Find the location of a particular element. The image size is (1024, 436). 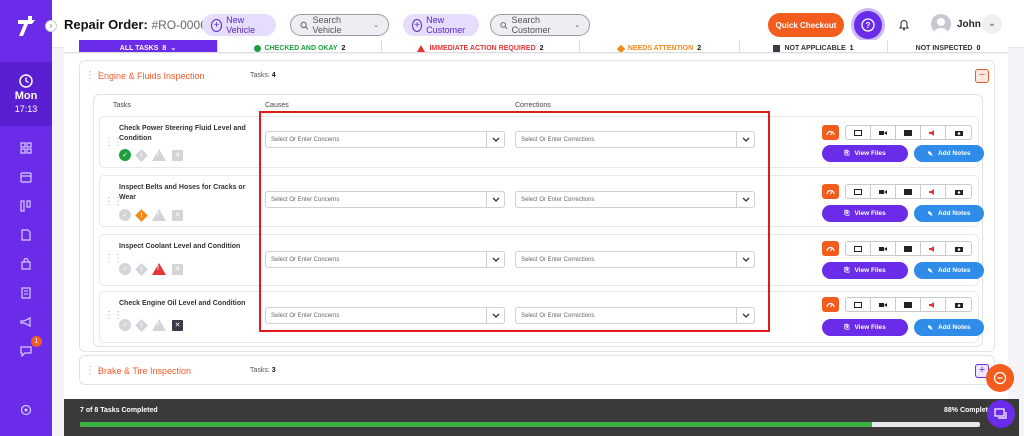

marketing-megaphone-icon is located at coordinates (26, 322).